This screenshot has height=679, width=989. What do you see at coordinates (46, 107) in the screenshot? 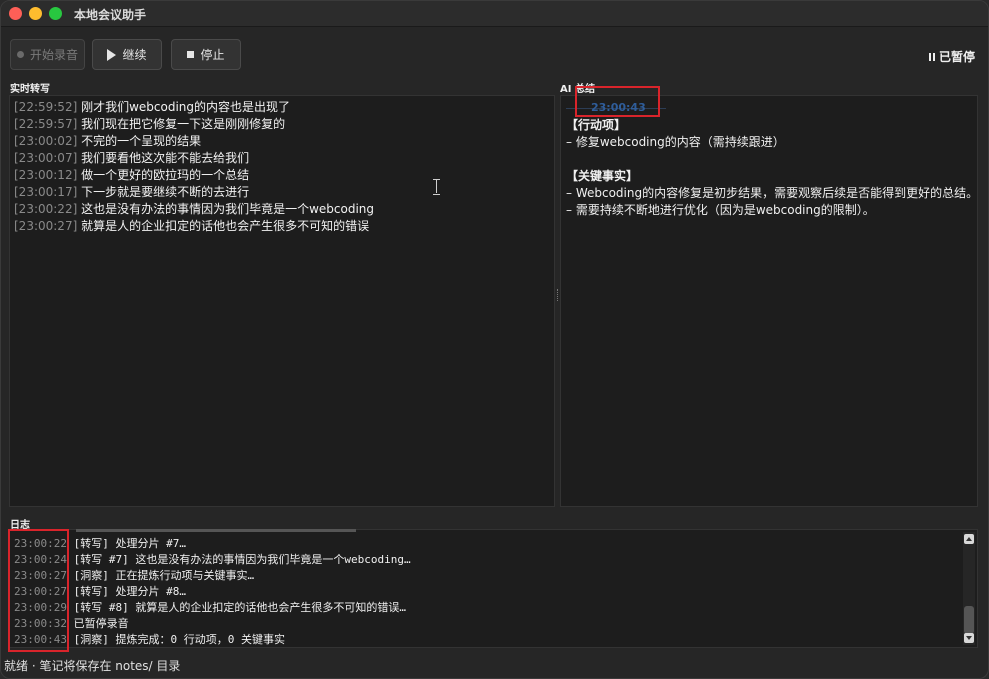
I see `transcript-timestamp: [22:59:52]` at bounding box center [46, 107].